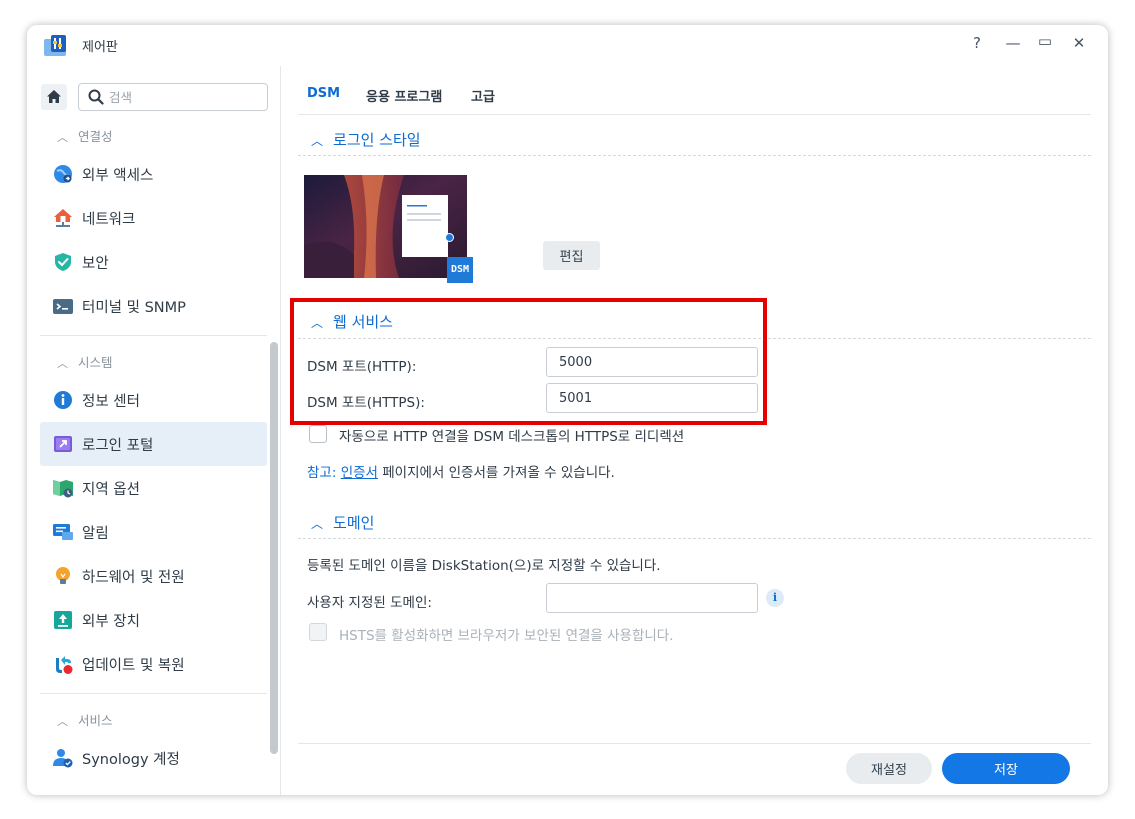  Describe the element at coordinates (652, 398) in the screenshot. I see `https-port-input` at that location.